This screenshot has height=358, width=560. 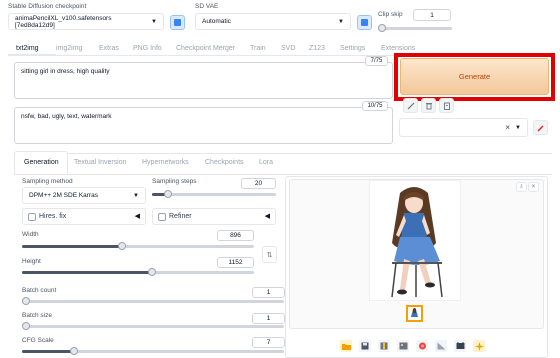 I want to click on clipboard-icon, so click(x=446, y=106).